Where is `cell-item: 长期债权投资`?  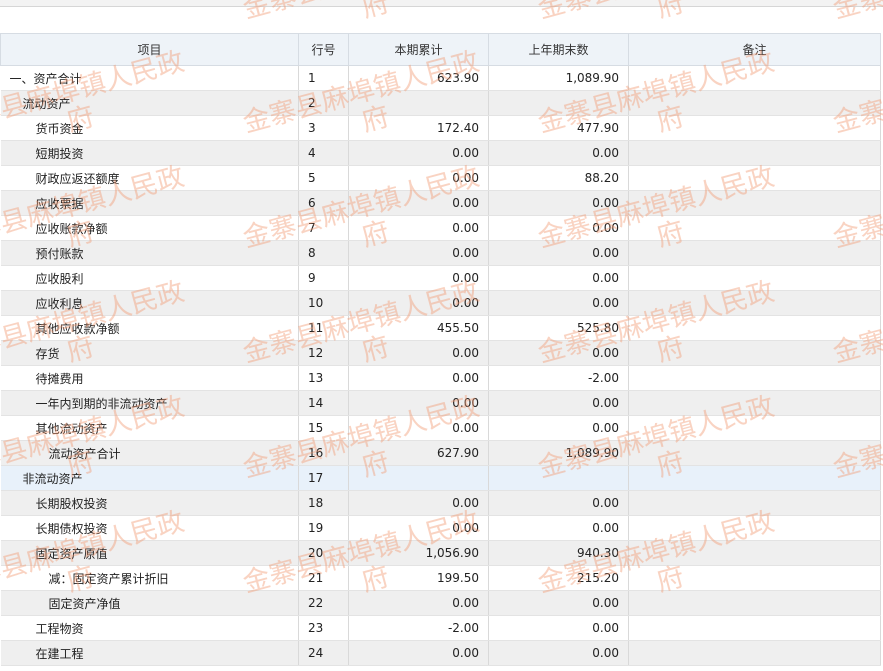
cell-item: 长期债权投资 is located at coordinates (149, 528).